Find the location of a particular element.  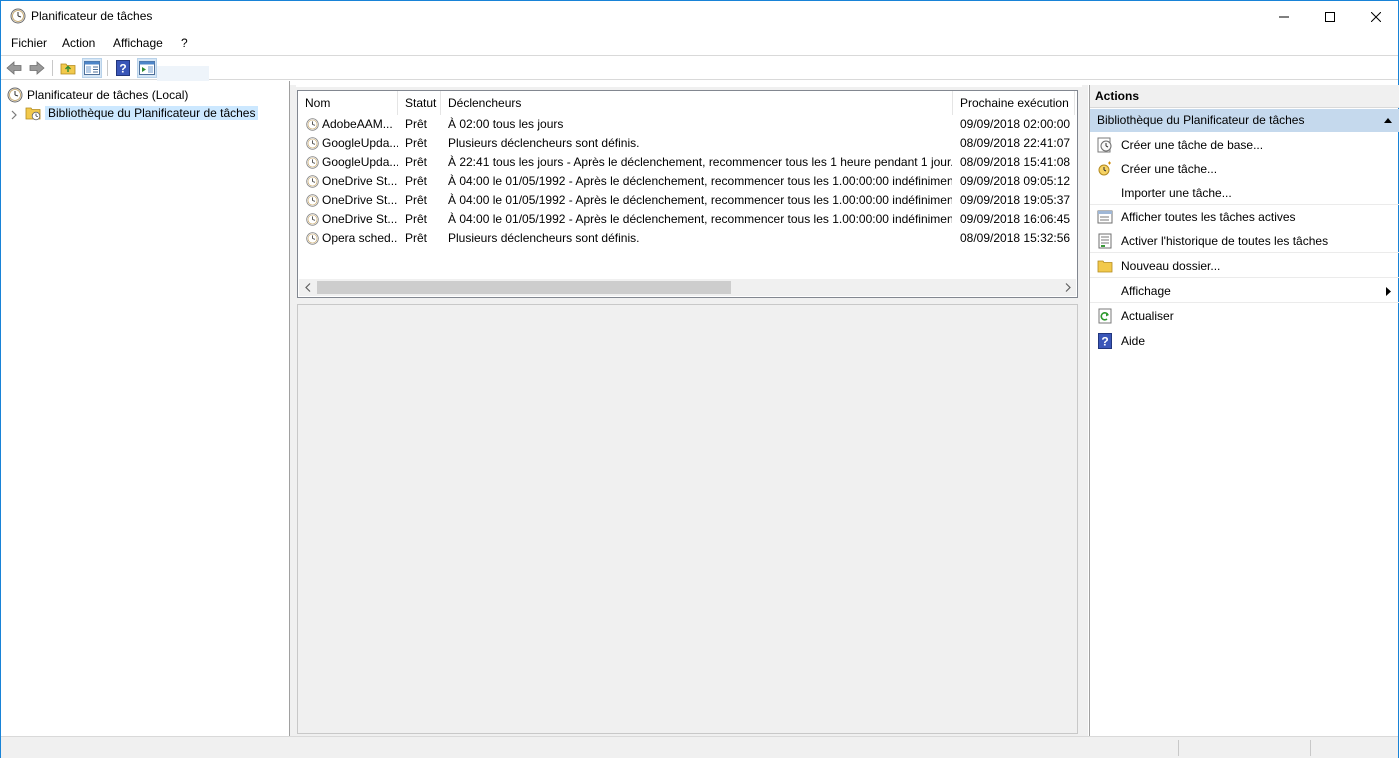

refresh-icon is located at coordinates (1105, 316).